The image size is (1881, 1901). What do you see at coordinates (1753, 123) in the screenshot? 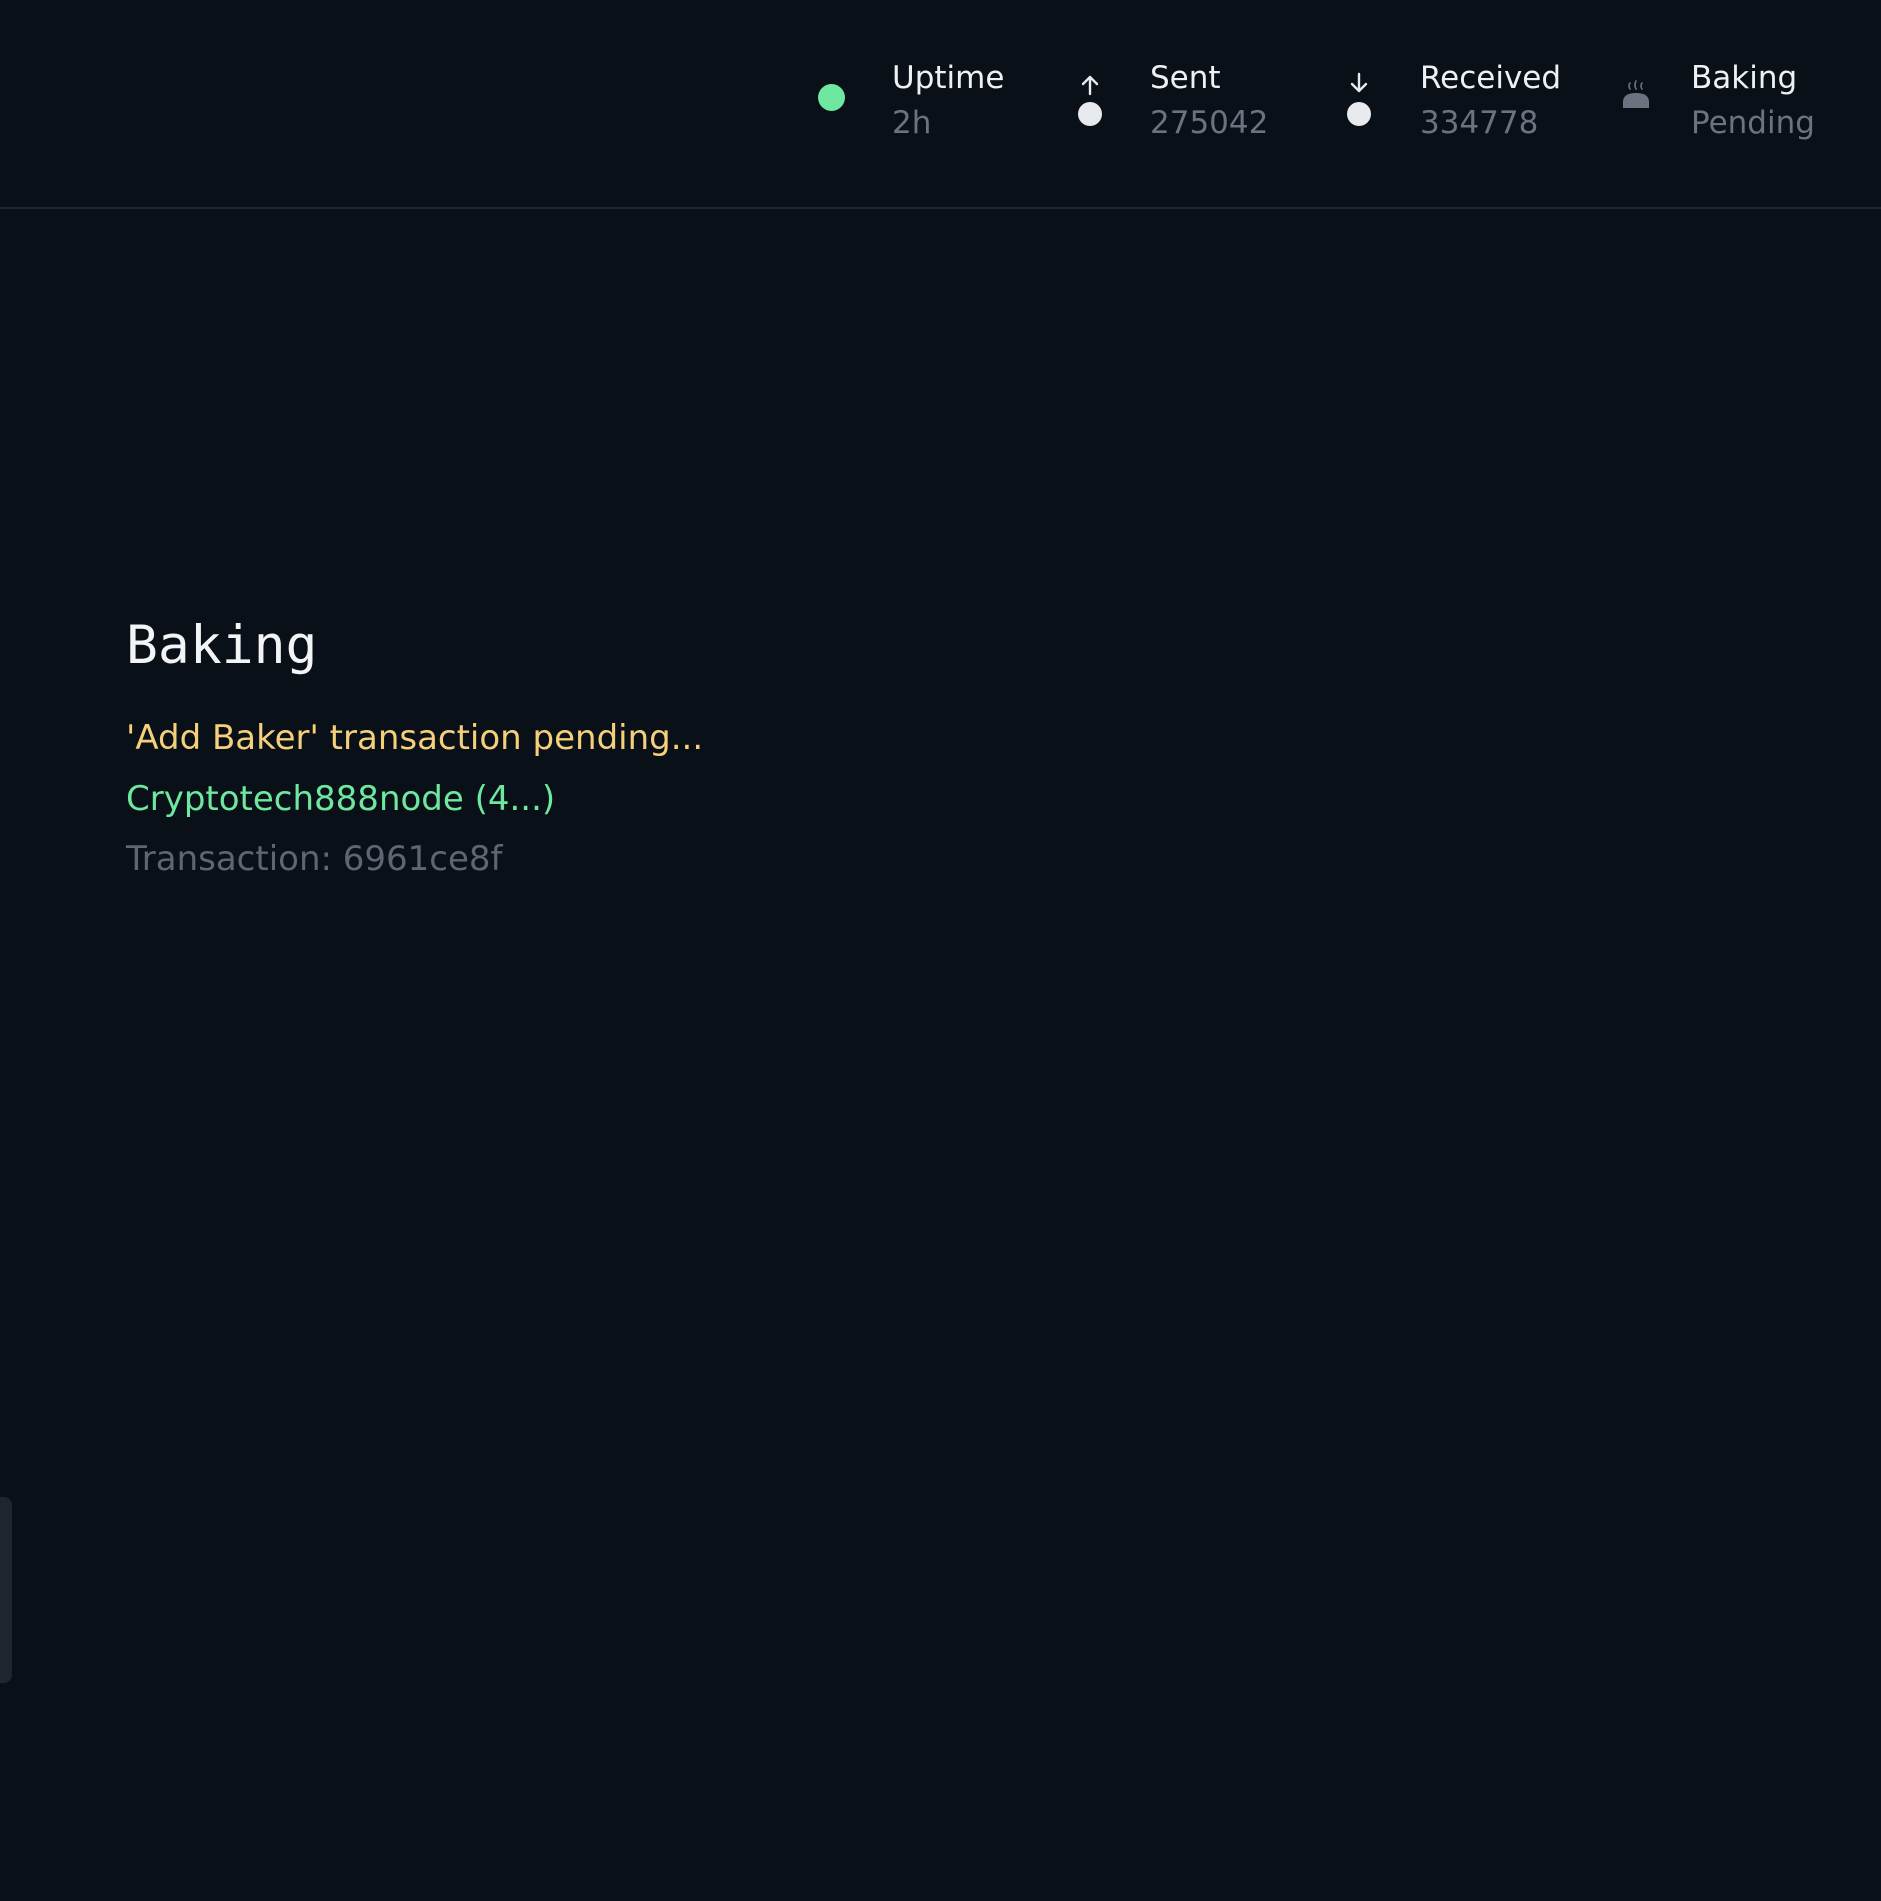
I see `stat-baking-value: Pending` at bounding box center [1753, 123].